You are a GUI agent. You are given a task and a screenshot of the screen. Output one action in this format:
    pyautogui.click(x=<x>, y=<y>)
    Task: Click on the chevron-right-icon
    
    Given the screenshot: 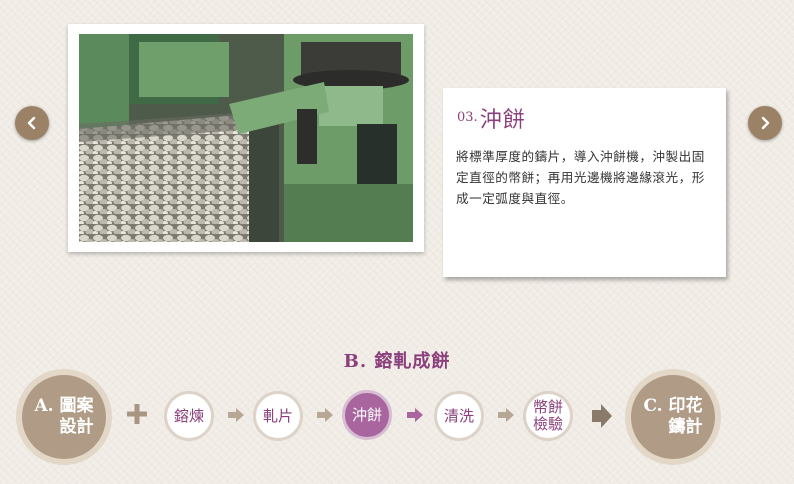 What is the action you would take?
    pyautogui.click(x=765, y=123)
    